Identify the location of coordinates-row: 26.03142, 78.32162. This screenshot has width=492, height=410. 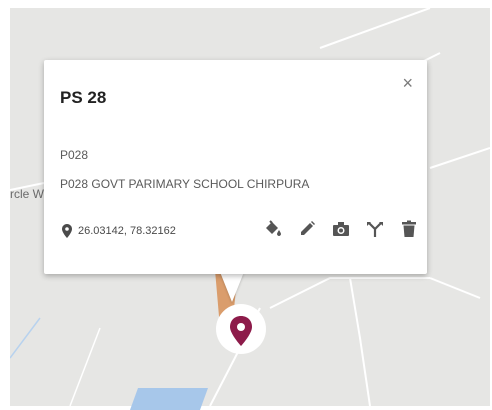
(119, 231).